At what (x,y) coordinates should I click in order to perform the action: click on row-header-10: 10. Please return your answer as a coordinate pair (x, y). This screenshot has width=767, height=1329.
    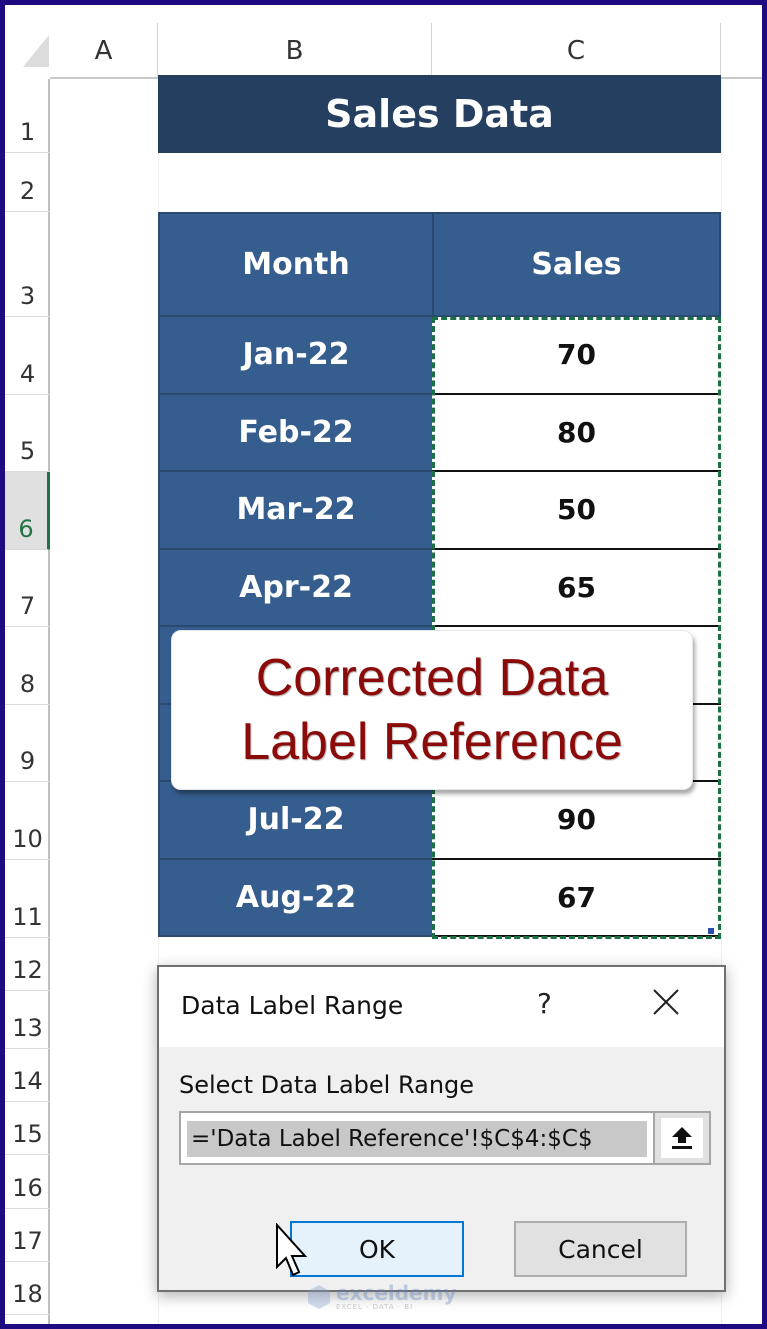
    Looking at the image, I should click on (27, 821).